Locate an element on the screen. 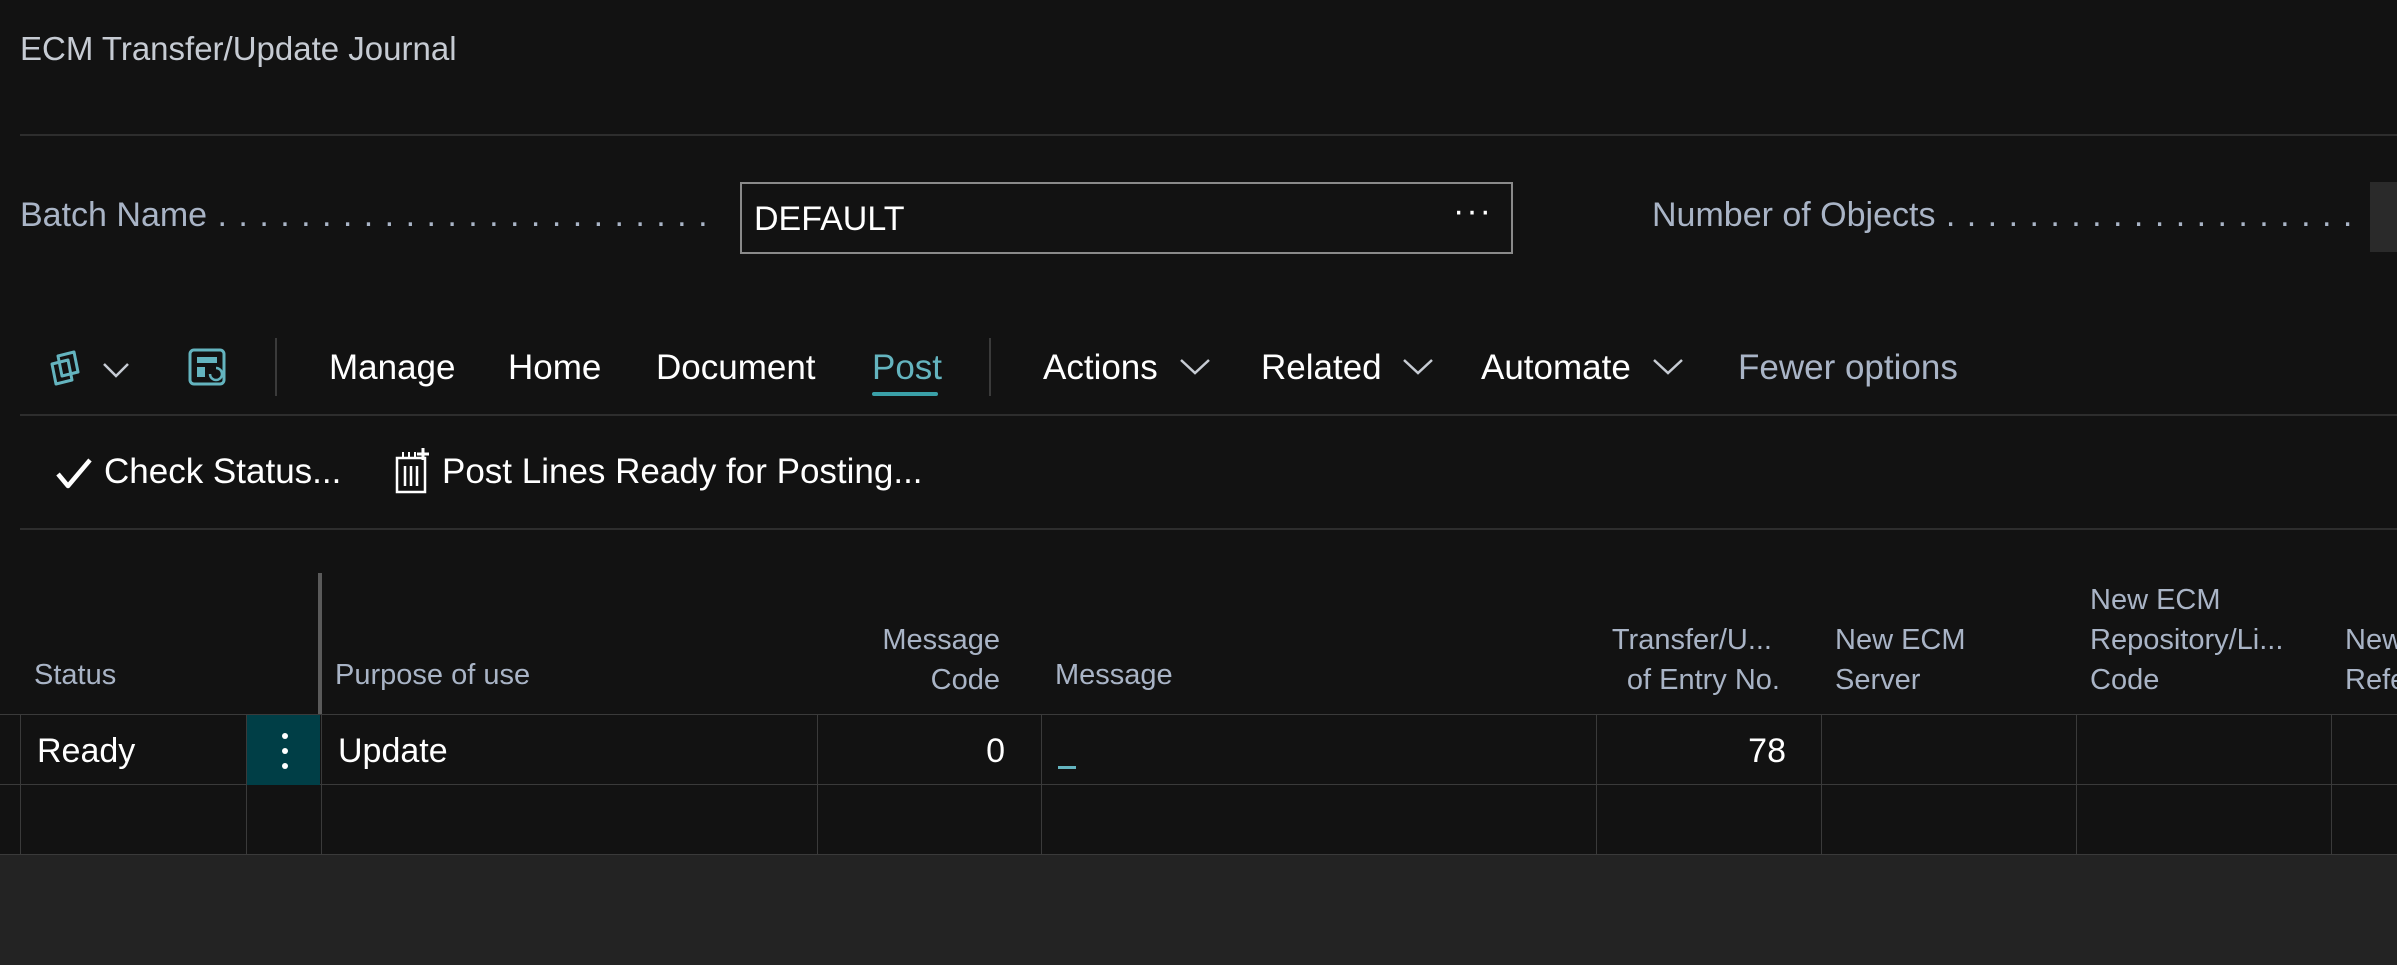  more-vertical-icon is located at coordinates (285, 751).